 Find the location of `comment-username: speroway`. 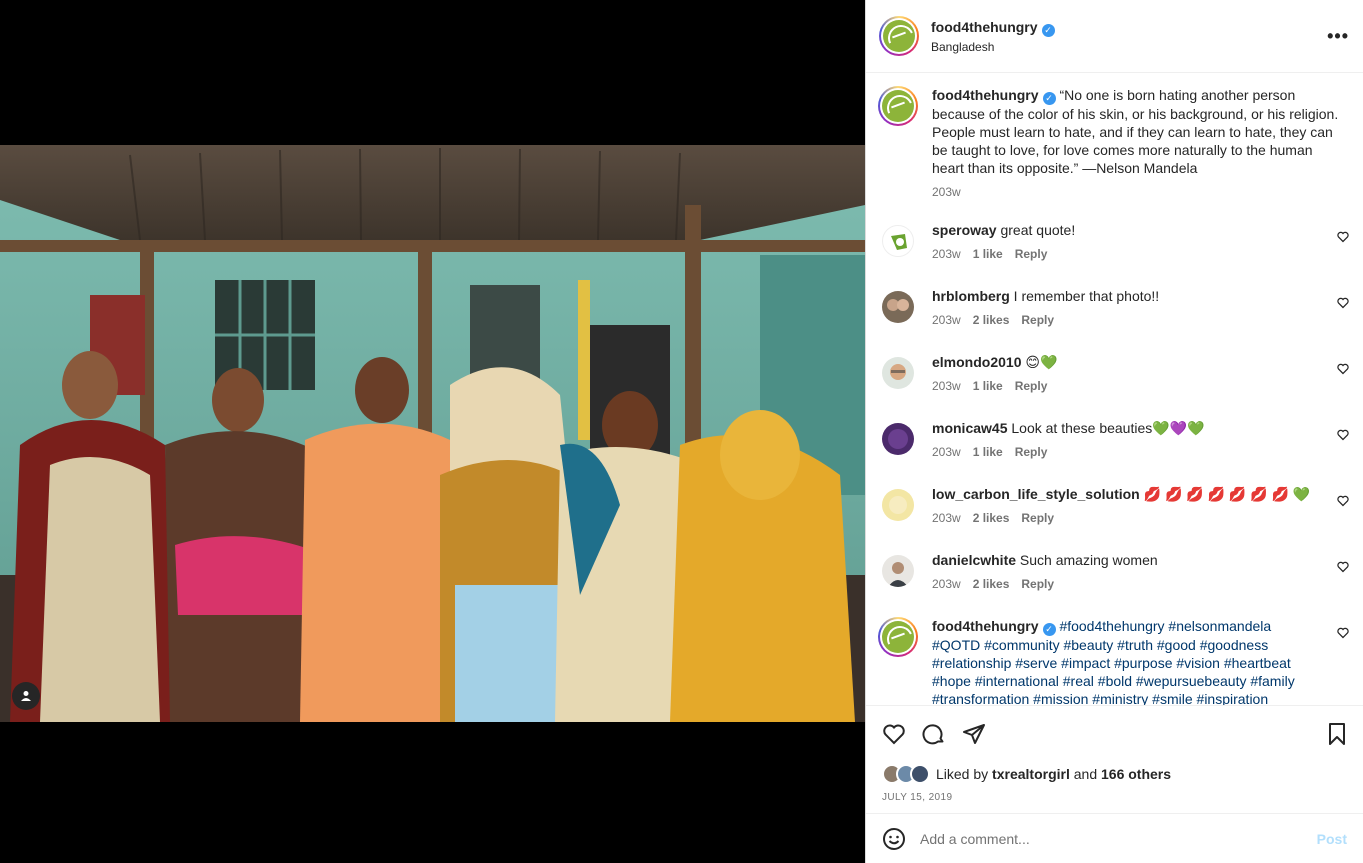

comment-username: speroway is located at coordinates (964, 230).